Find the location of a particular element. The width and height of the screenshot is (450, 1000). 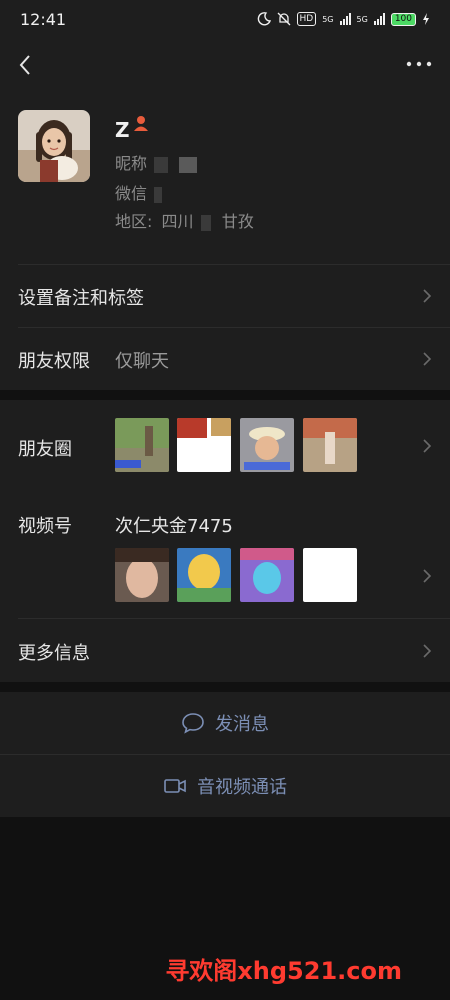

send-message-button: 发消息 is located at coordinates (225, 723).